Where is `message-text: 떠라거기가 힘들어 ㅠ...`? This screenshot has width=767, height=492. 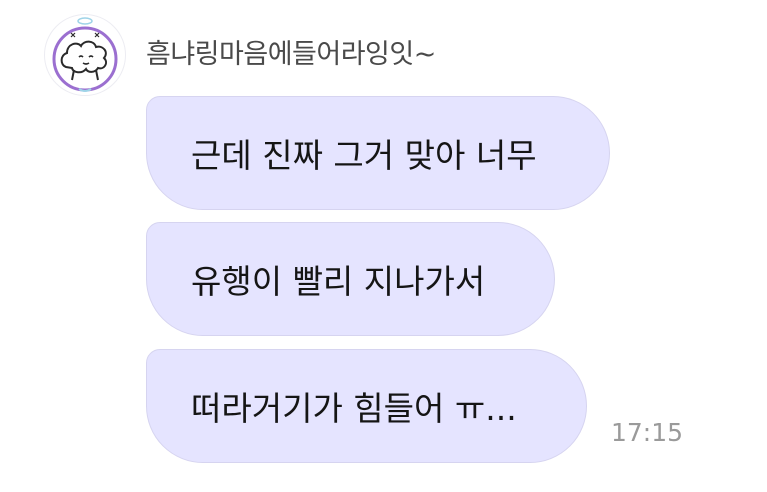
message-text: 떠라거기가 힘들어 ㅠ... is located at coordinates (354, 408).